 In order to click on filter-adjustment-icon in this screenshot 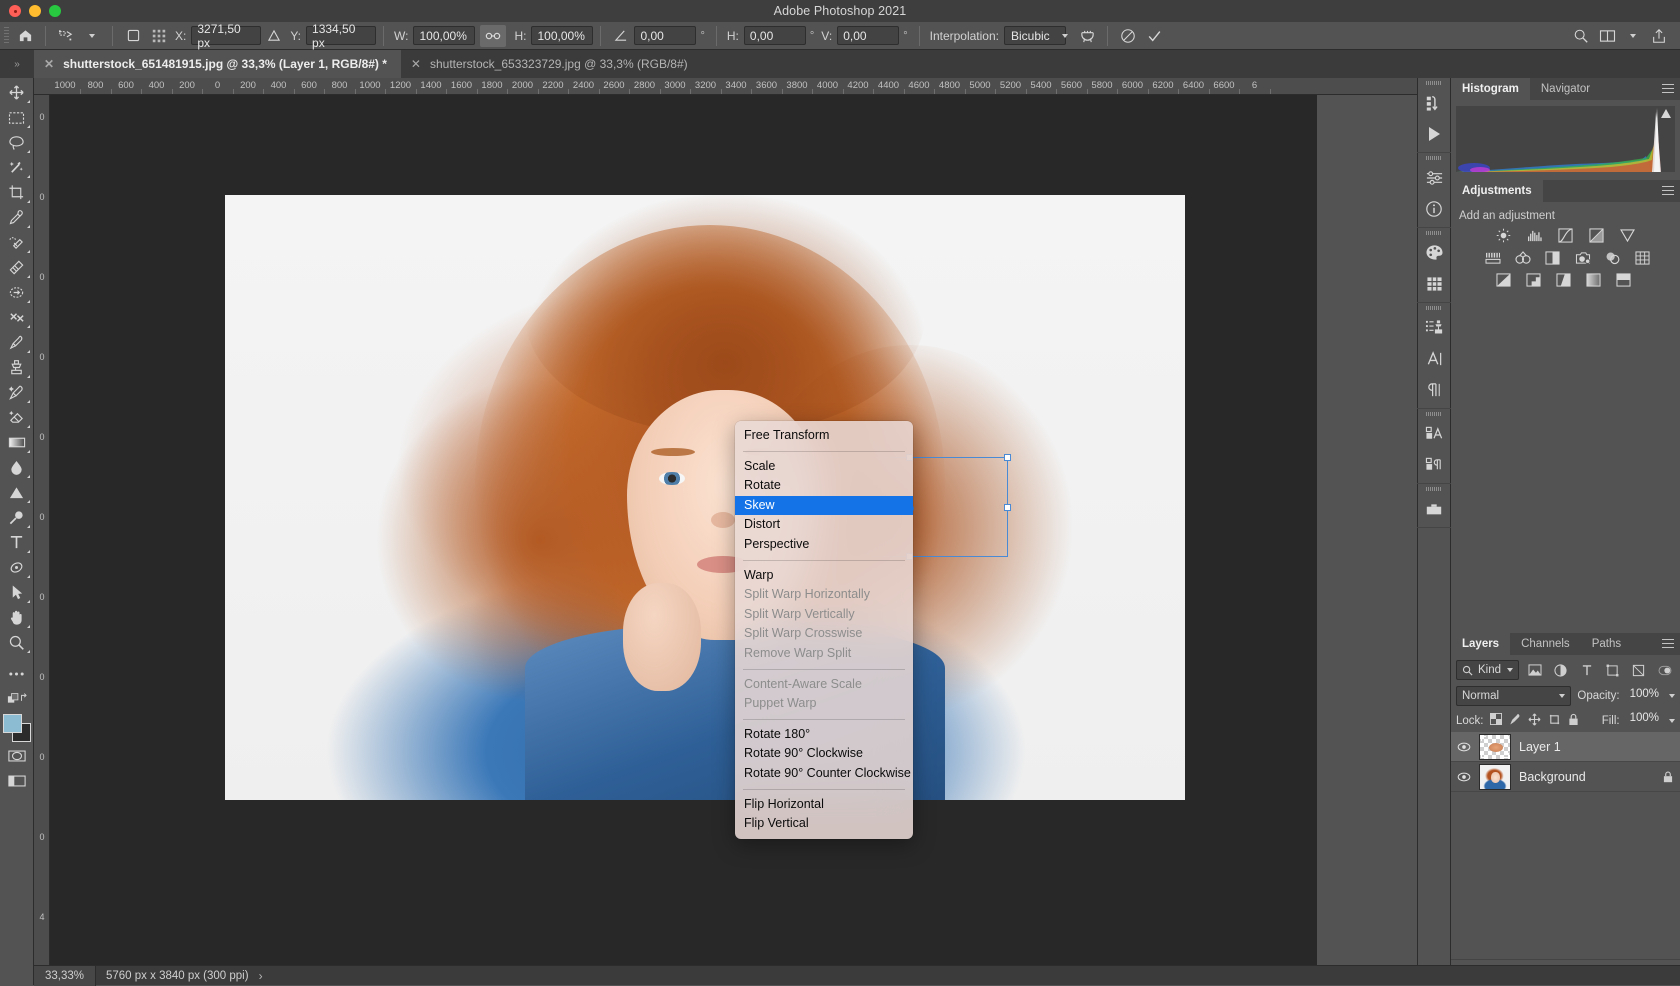, I will do `click(1560, 670)`.